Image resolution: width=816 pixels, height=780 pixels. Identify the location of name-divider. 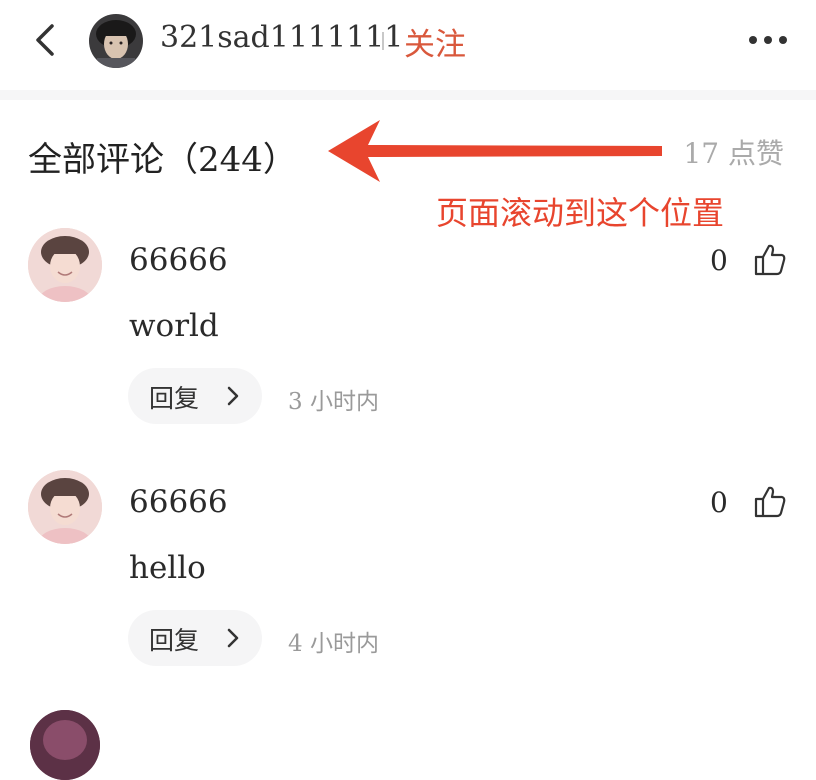
(383, 41).